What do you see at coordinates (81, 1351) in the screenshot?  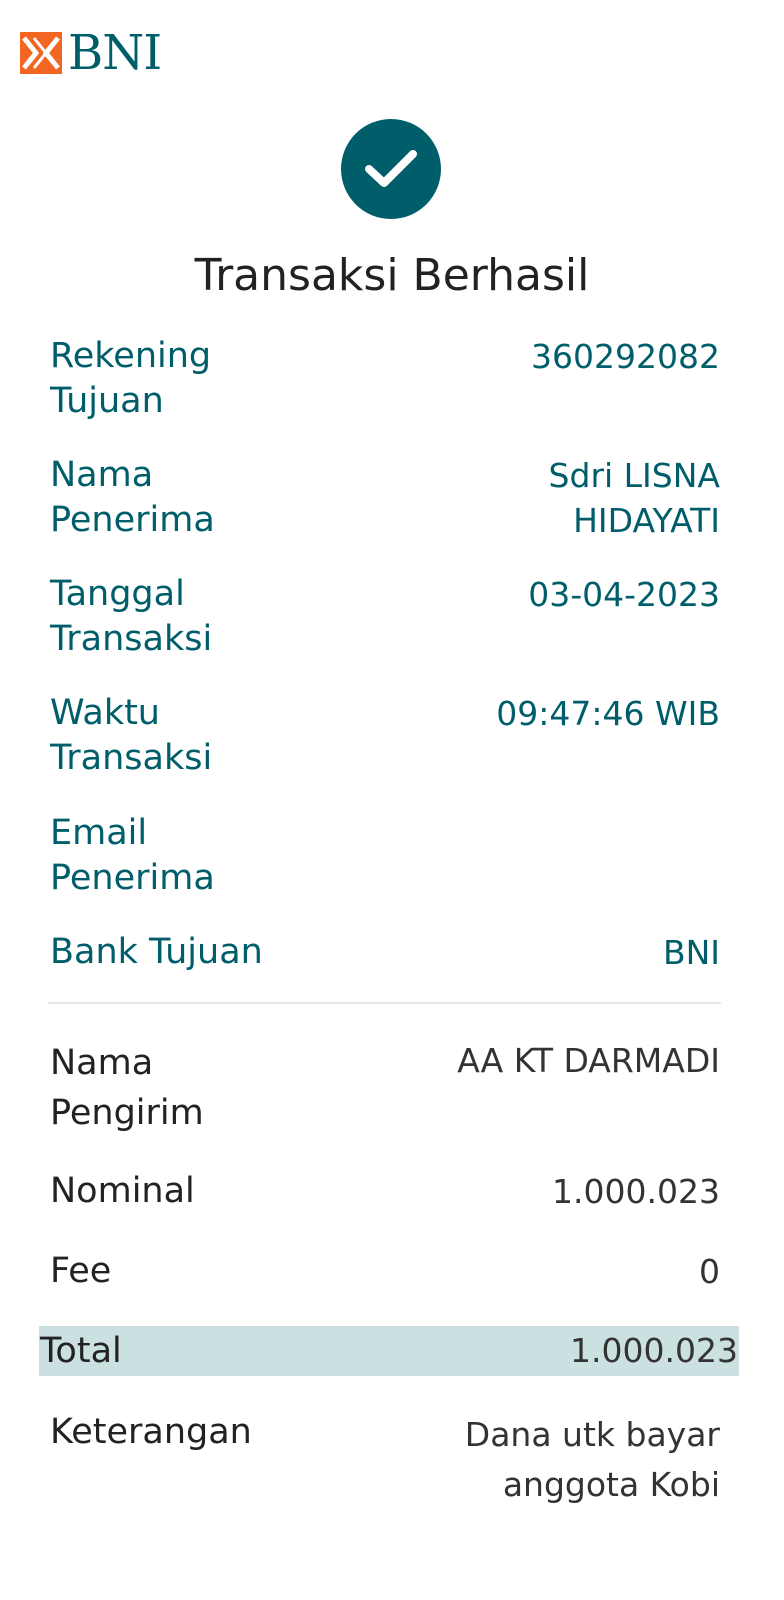 I see `total-label: Total` at bounding box center [81, 1351].